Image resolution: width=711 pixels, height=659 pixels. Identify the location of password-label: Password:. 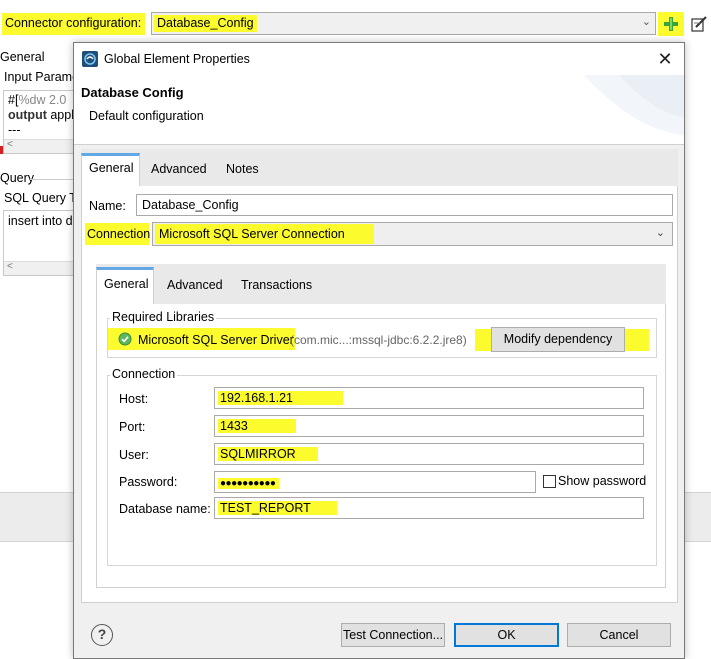
(148, 482).